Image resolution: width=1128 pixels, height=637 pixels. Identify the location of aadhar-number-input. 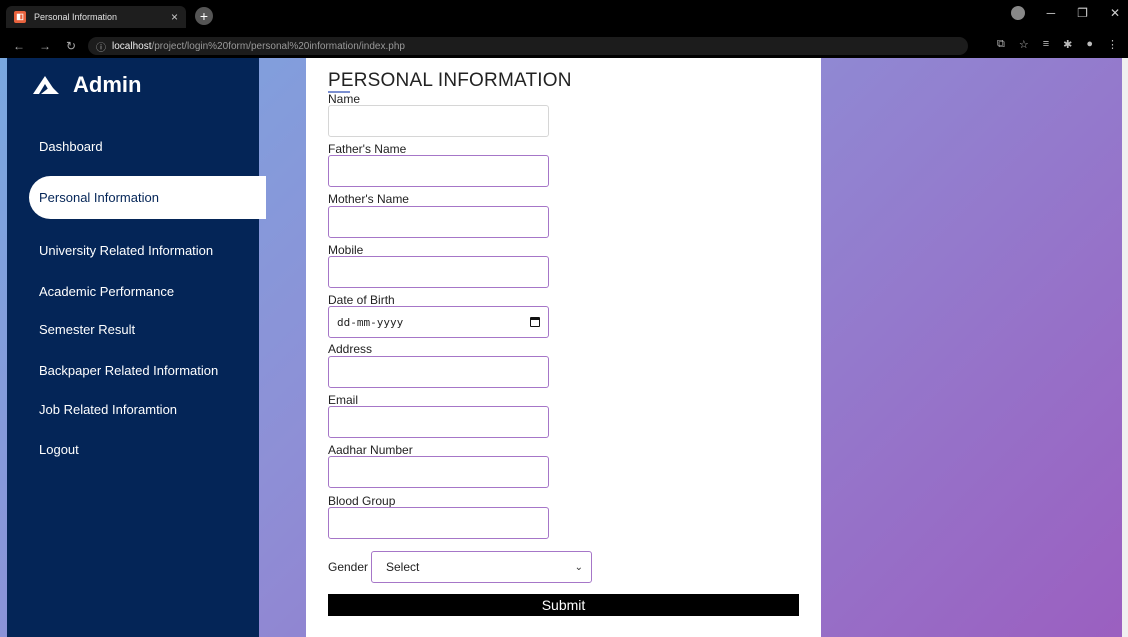
(438, 472).